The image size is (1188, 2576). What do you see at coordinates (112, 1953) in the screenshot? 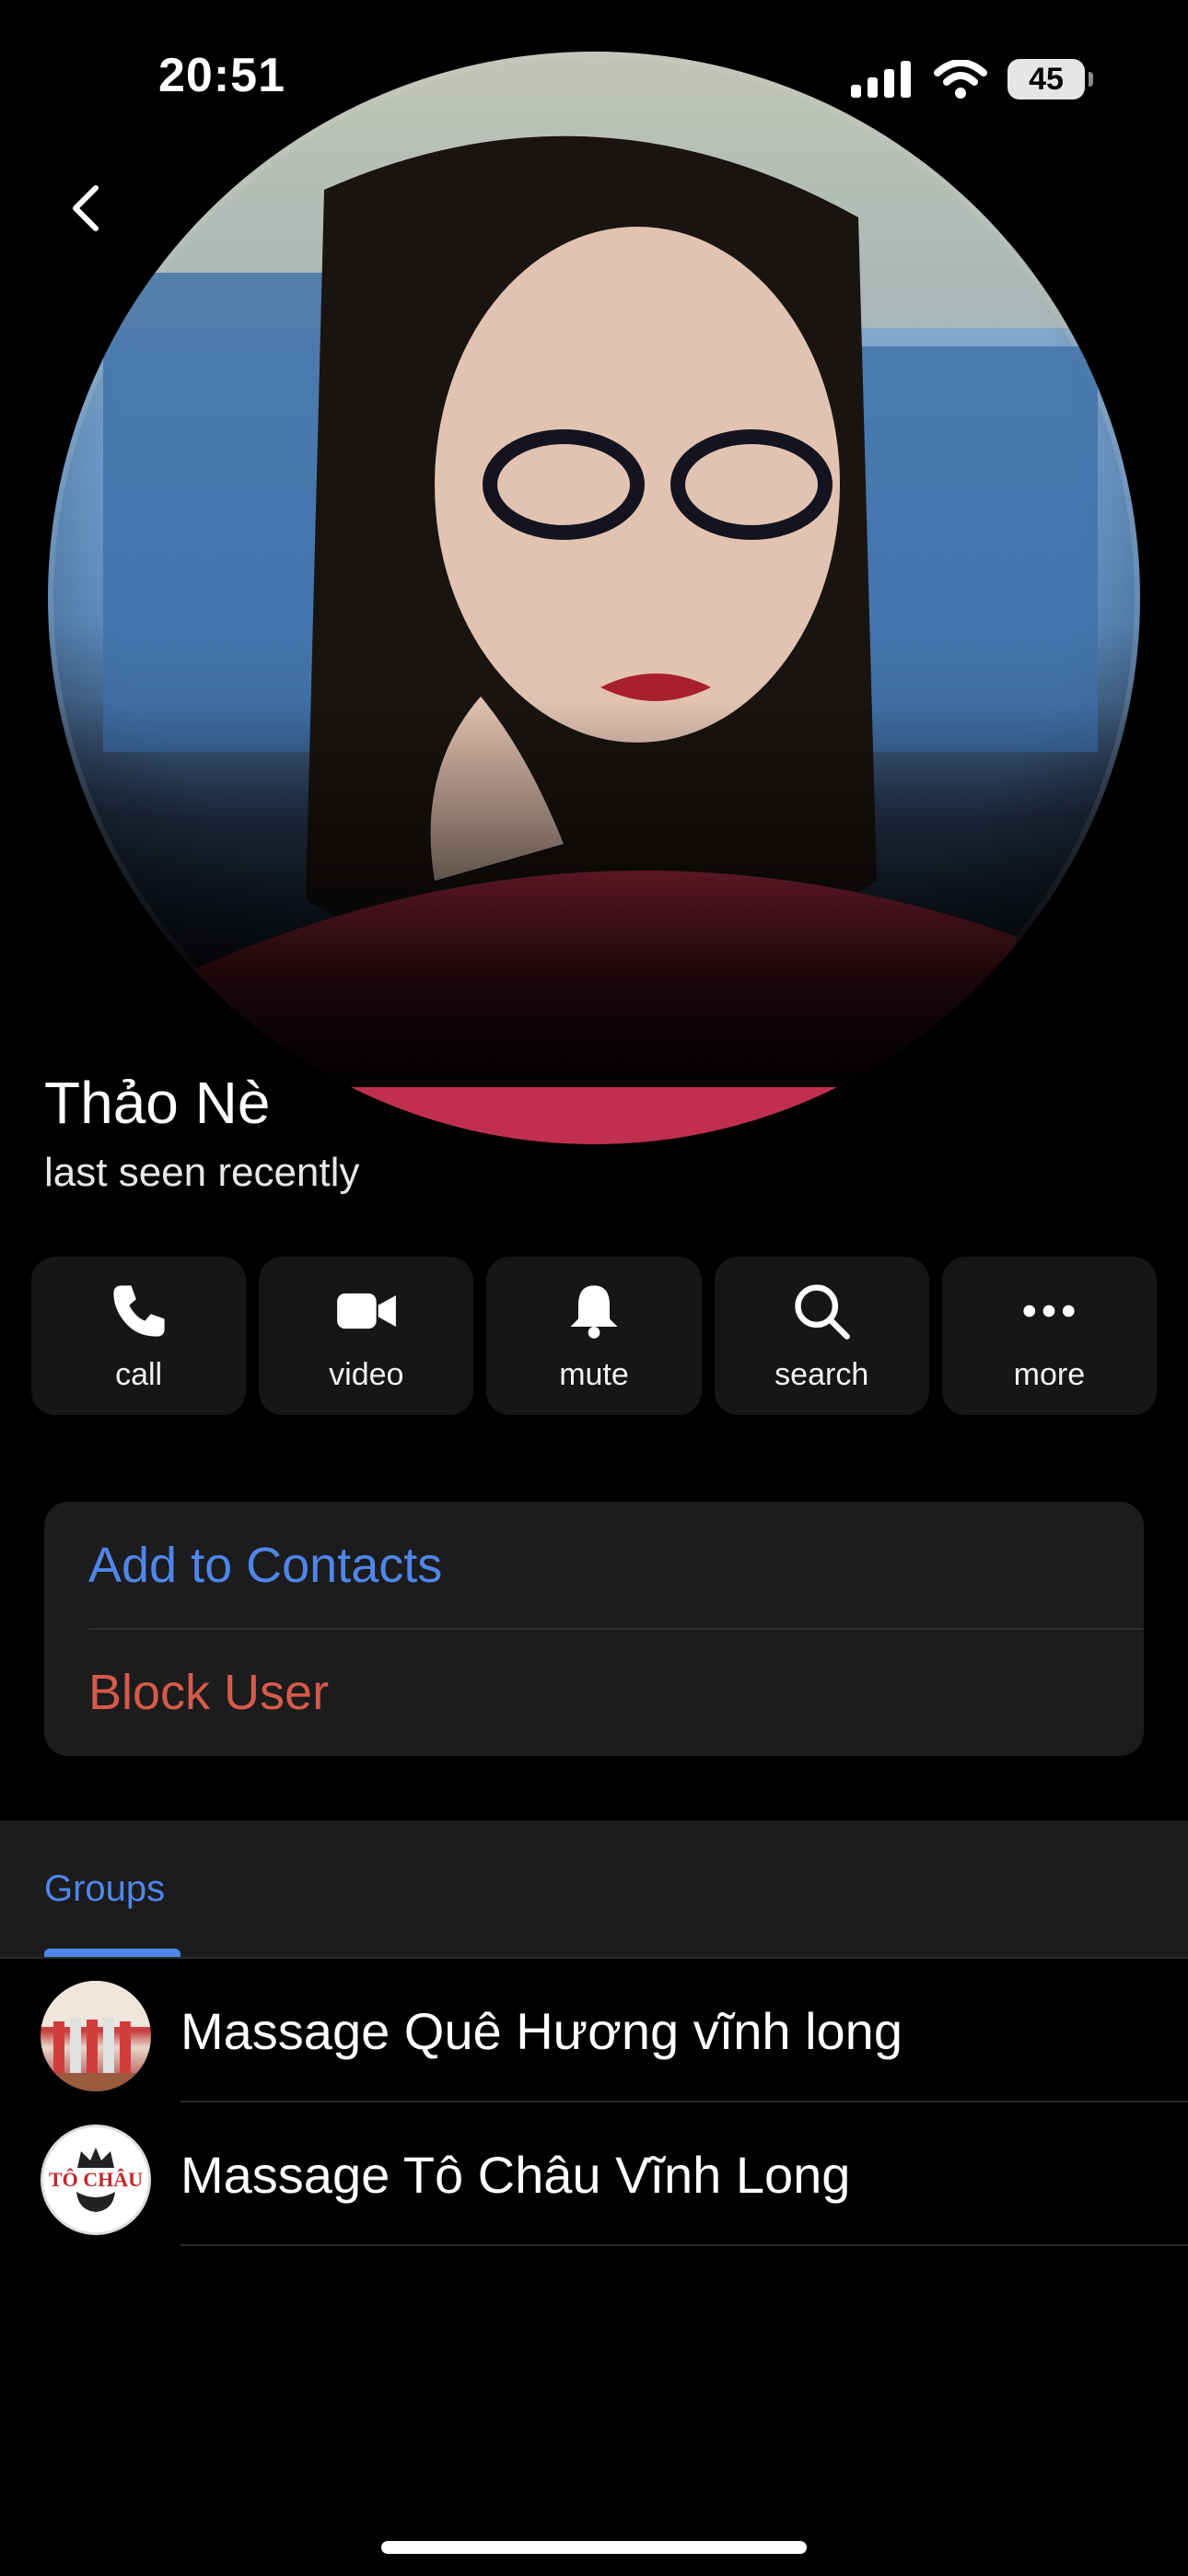
I see `tab-indicator` at bounding box center [112, 1953].